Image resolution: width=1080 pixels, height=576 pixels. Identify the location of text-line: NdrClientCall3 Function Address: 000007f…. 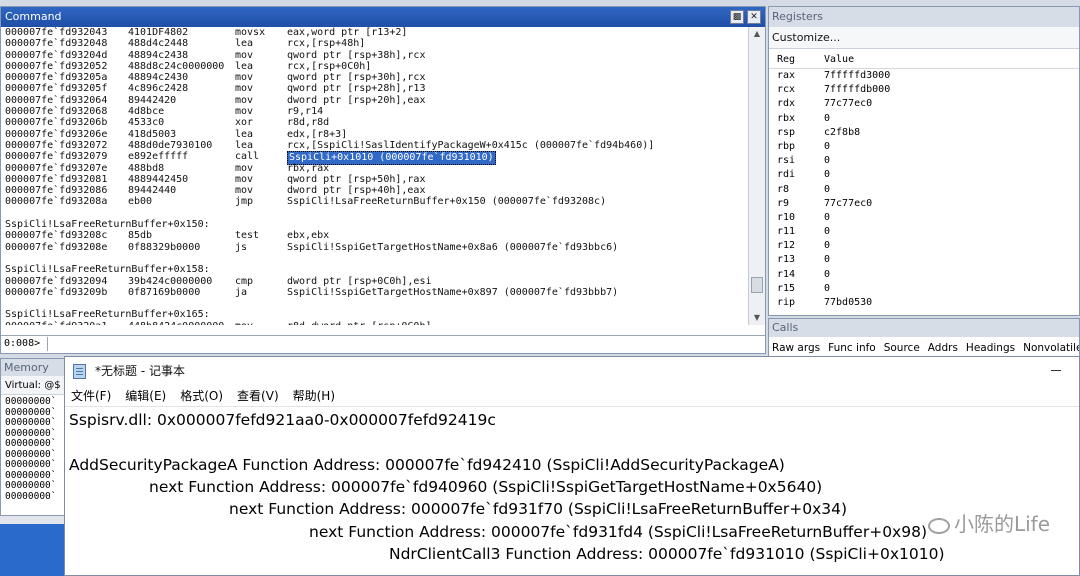
(667, 554).